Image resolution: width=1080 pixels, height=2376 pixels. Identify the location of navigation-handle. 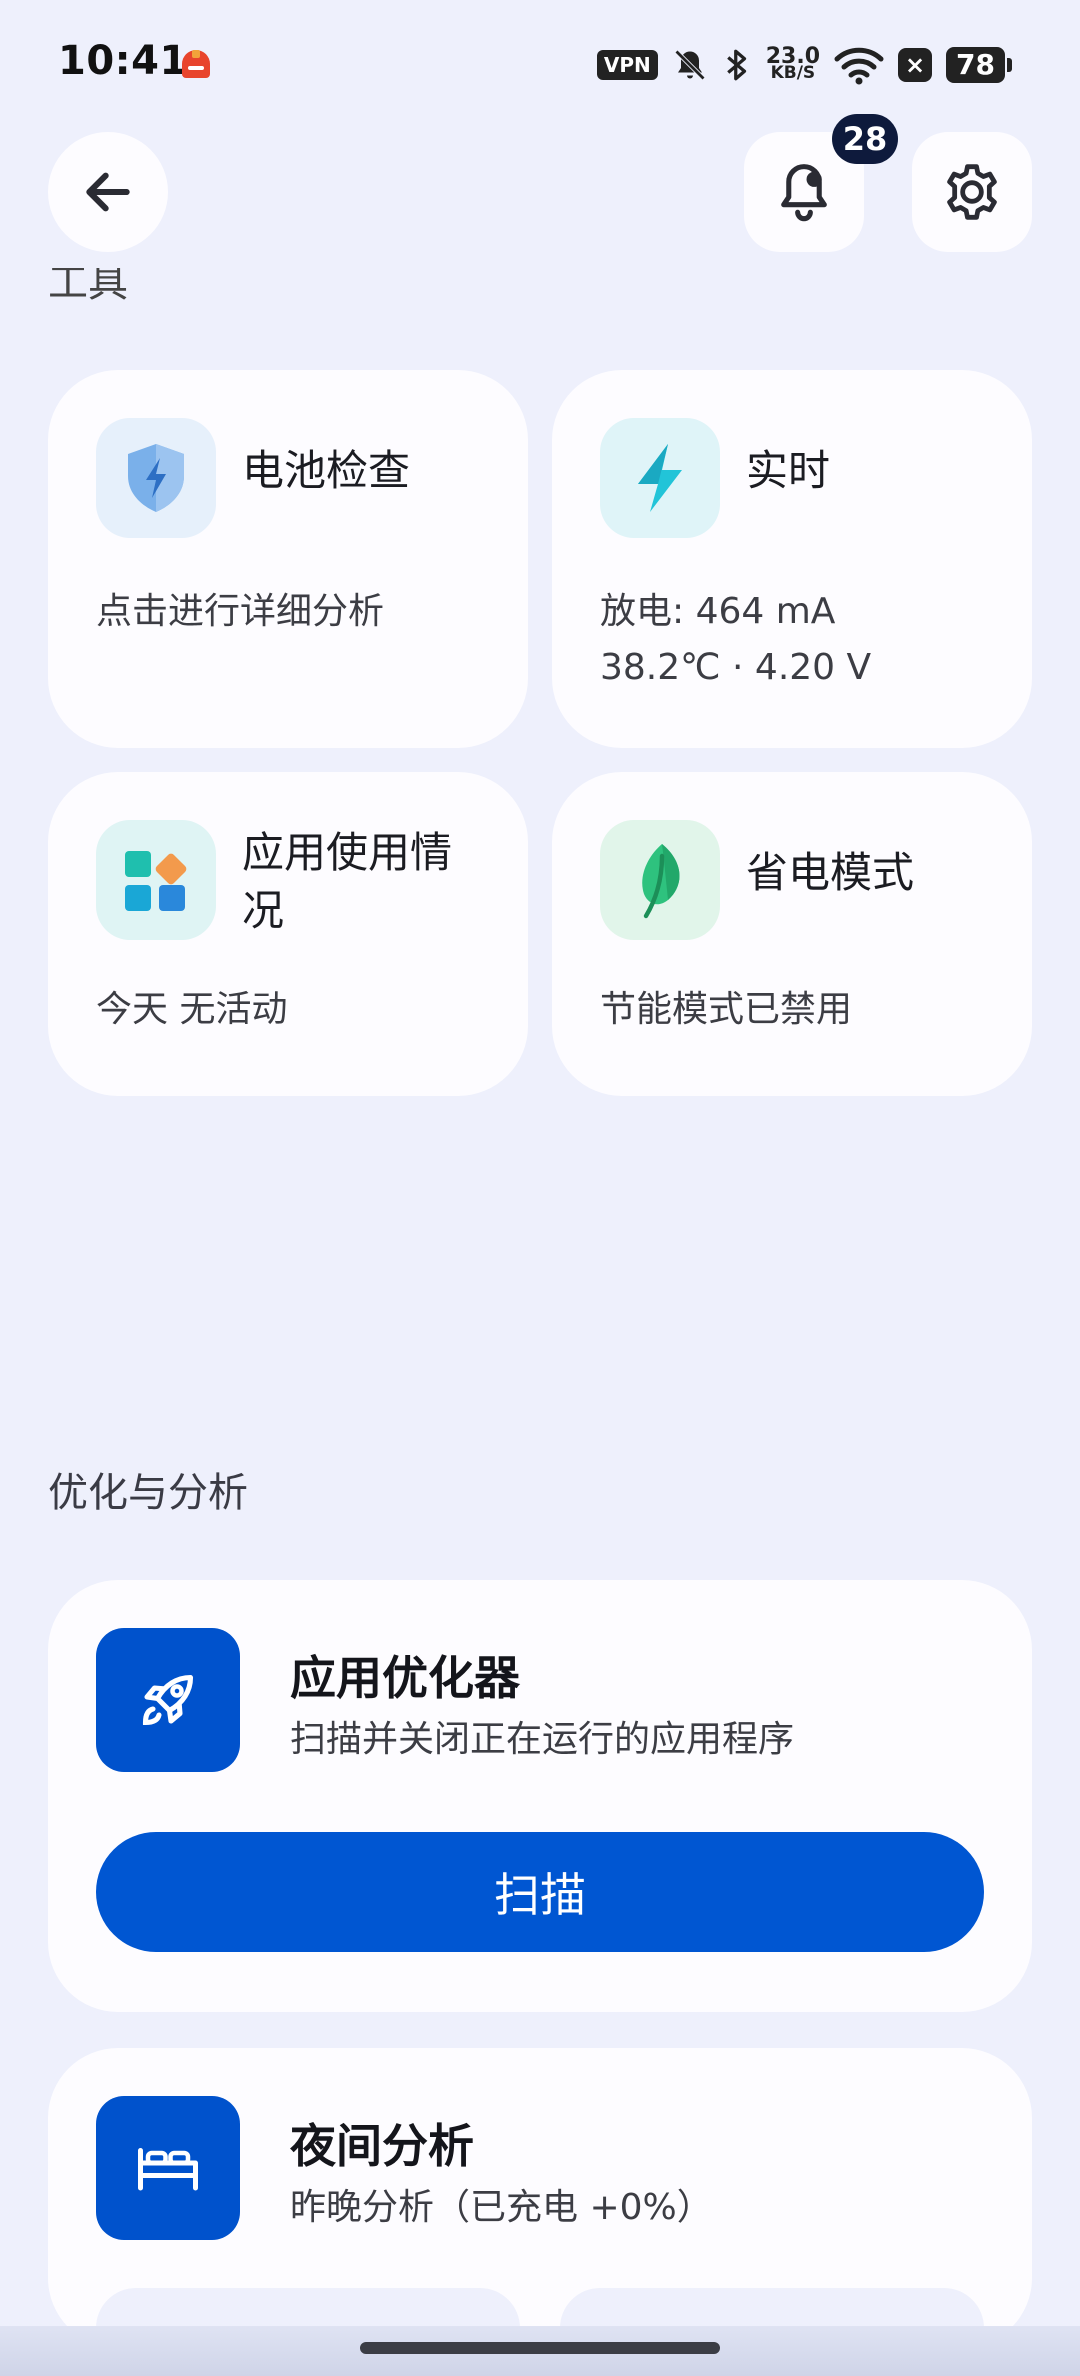
(540, 2348).